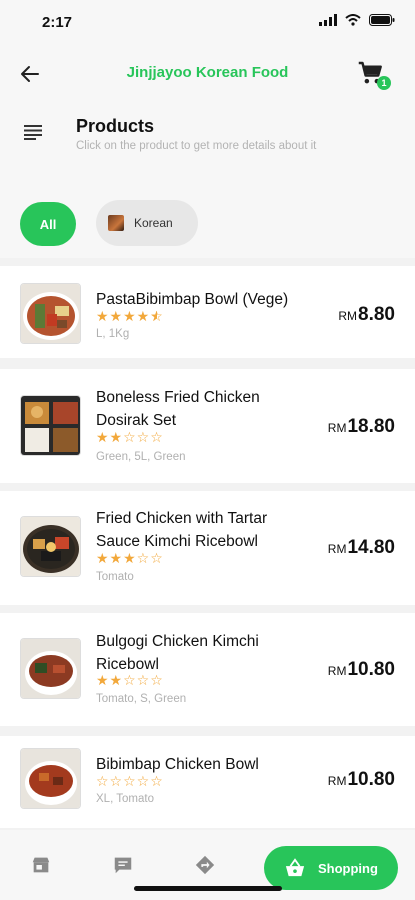  What do you see at coordinates (382, 20) in the screenshot?
I see `battery-icon` at bounding box center [382, 20].